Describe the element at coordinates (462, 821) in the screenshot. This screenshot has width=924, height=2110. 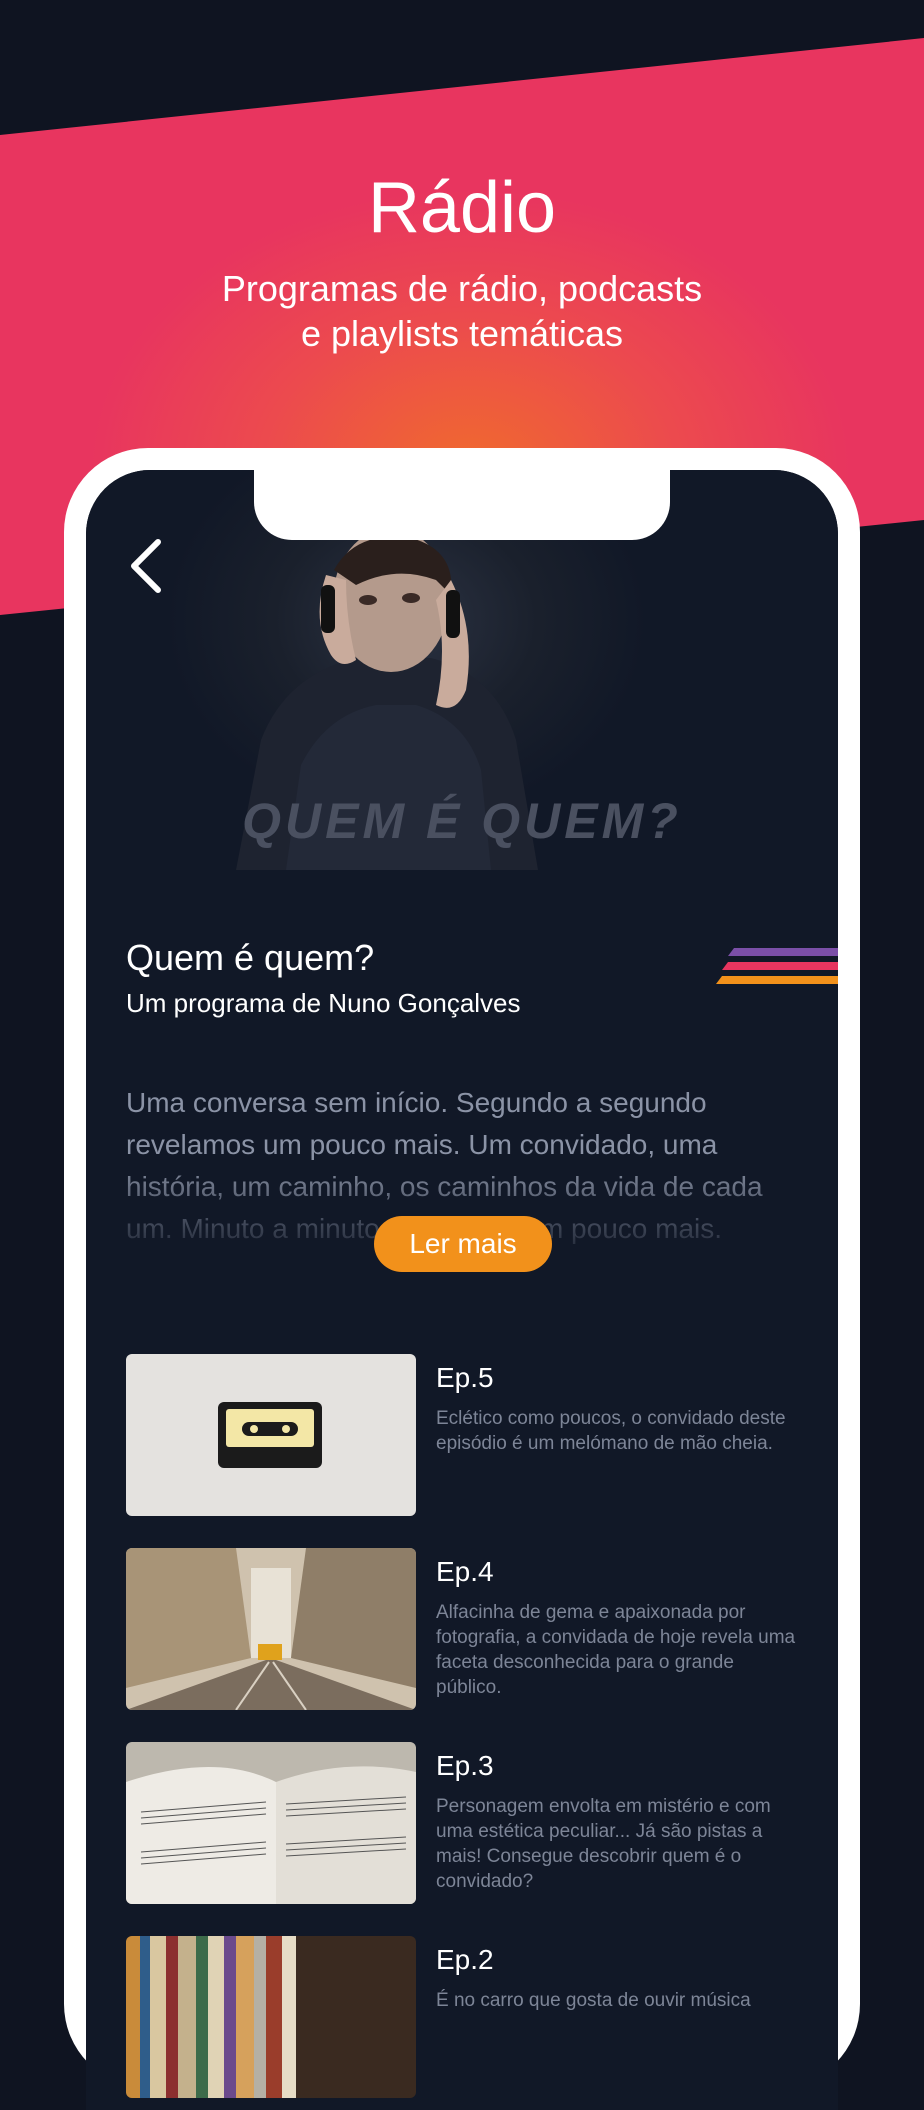
I see `show-logo-text: QUEM É QUEM?` at that location.